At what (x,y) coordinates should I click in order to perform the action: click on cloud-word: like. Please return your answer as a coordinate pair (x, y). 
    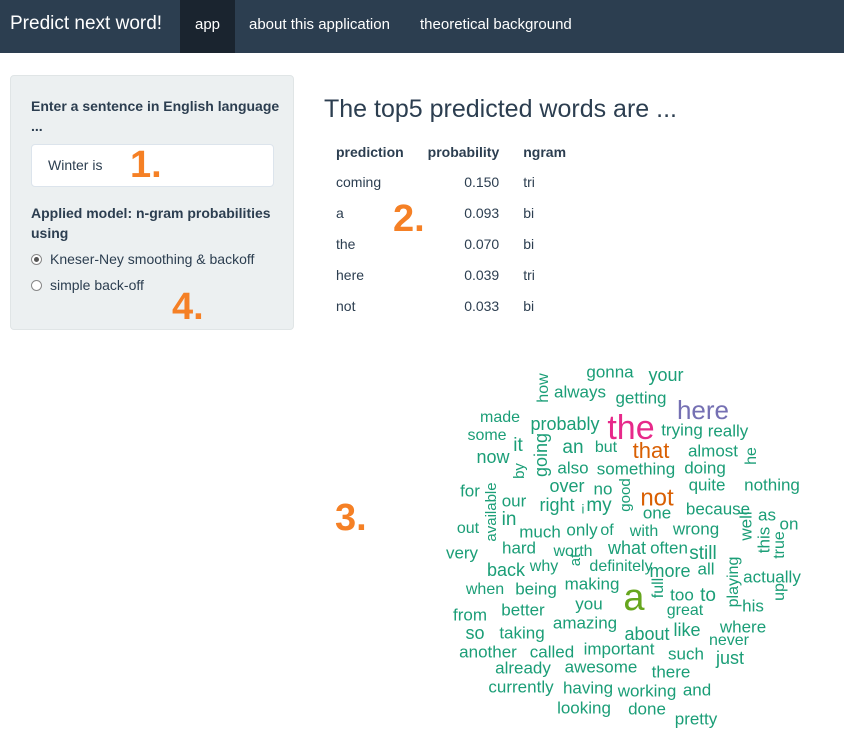
    Looking at the image, I should click on (686, 630).